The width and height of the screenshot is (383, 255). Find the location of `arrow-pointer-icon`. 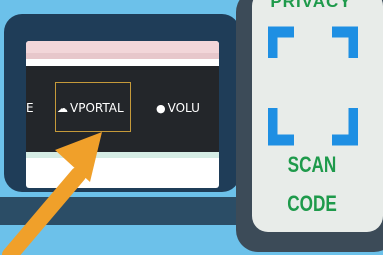

arrow-pointer-icon is located at coordinates (52, 193).